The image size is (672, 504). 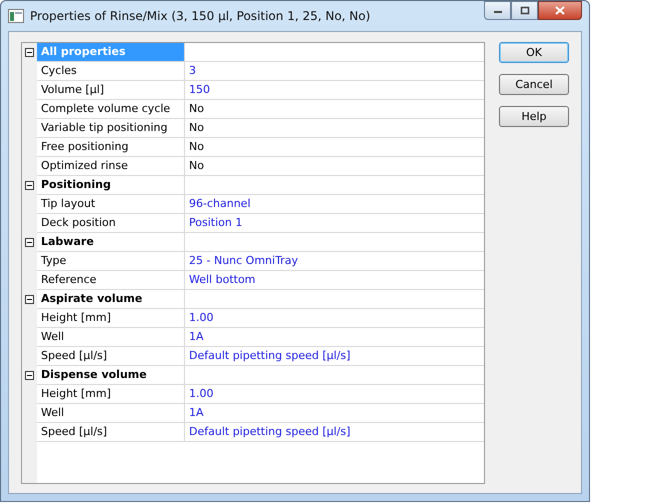 What do you see at coordinates (111, 280) in the screenshot?
I see `property-name: Reference` at bounding box center [111, 280].